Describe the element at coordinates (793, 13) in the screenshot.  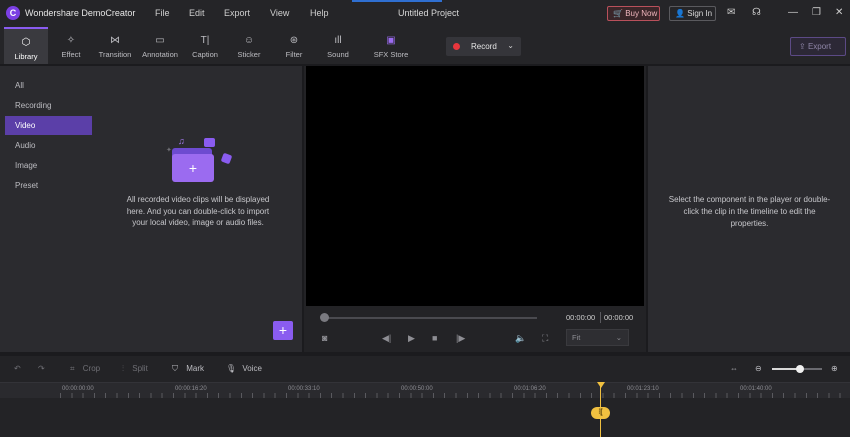
I see `minimize-icon: —` at that location.